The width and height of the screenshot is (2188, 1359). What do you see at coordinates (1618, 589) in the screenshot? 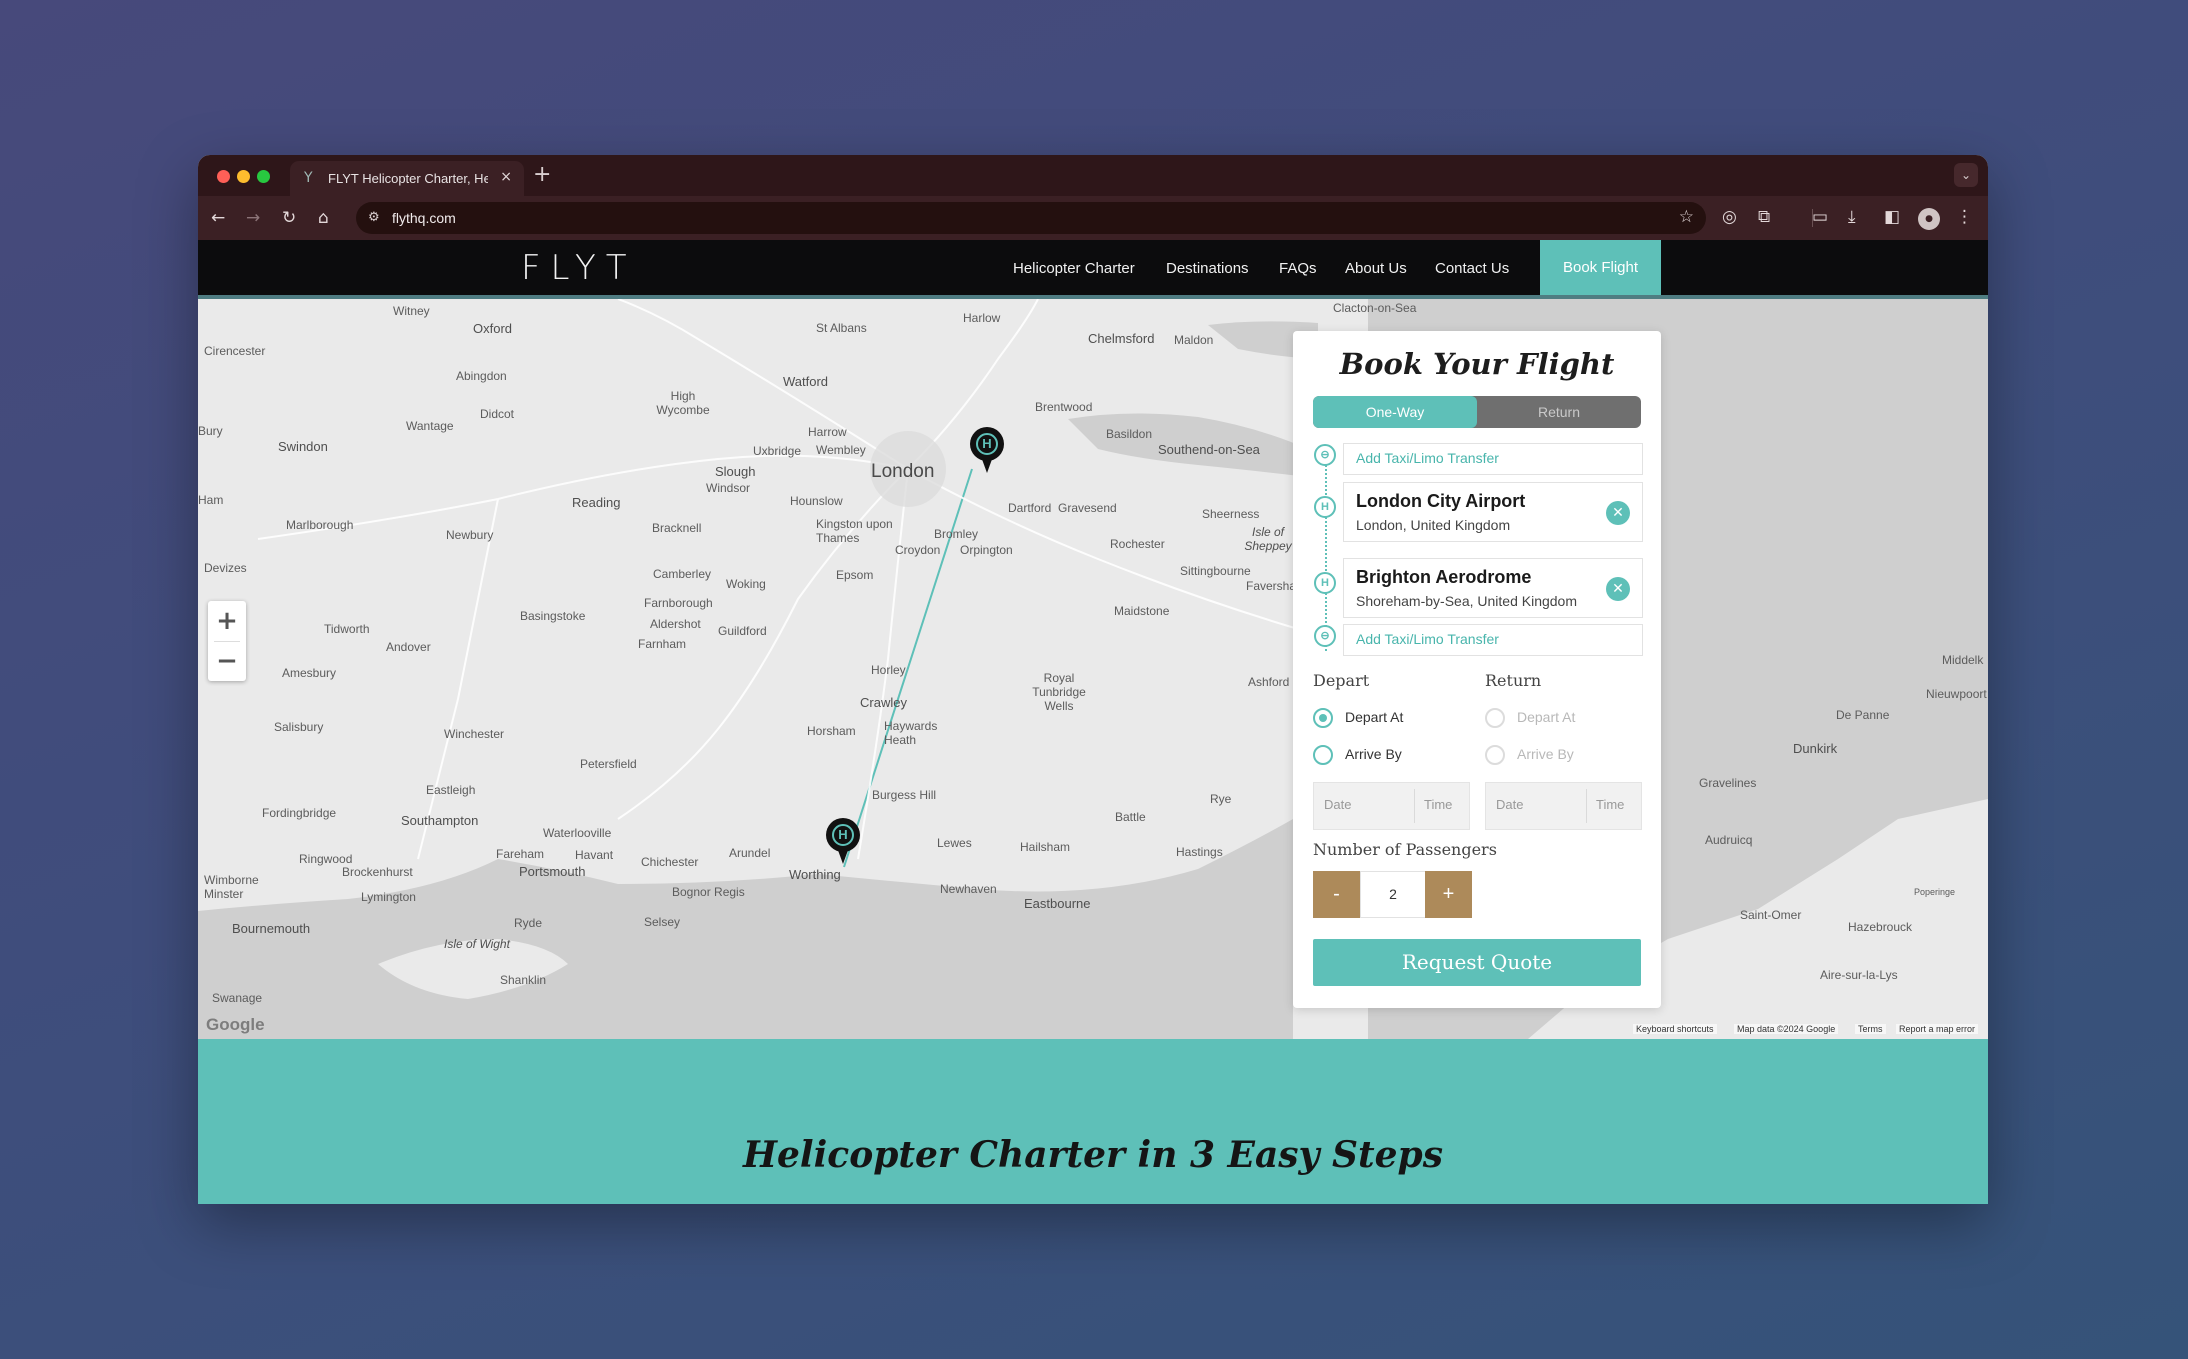
I see `clear-destination-button: ✕` at bounding box center [1618, 589].